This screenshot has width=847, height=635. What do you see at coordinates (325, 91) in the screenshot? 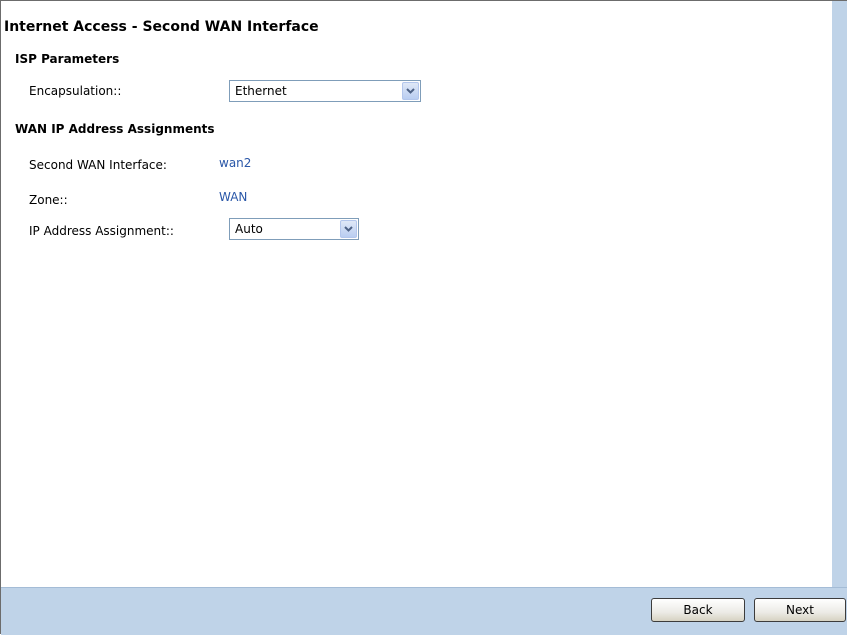
I see `encapsulation-select: Ethernet` at bounding box center [325, 91].